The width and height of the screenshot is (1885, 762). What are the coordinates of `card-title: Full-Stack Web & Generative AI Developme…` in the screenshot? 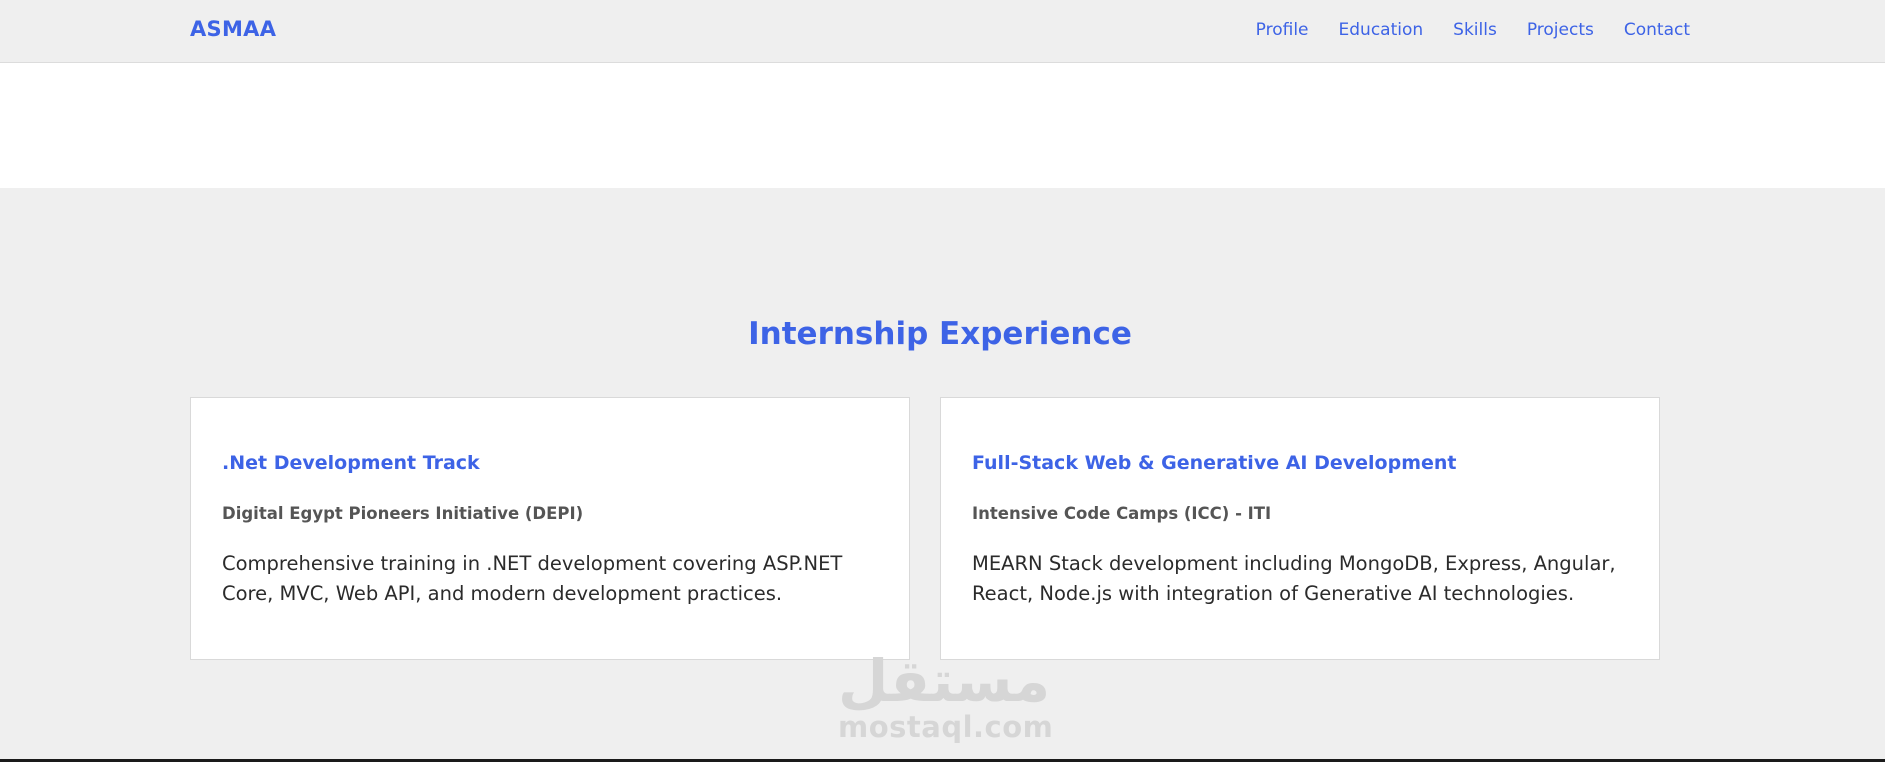 It's located at (1214, 463).